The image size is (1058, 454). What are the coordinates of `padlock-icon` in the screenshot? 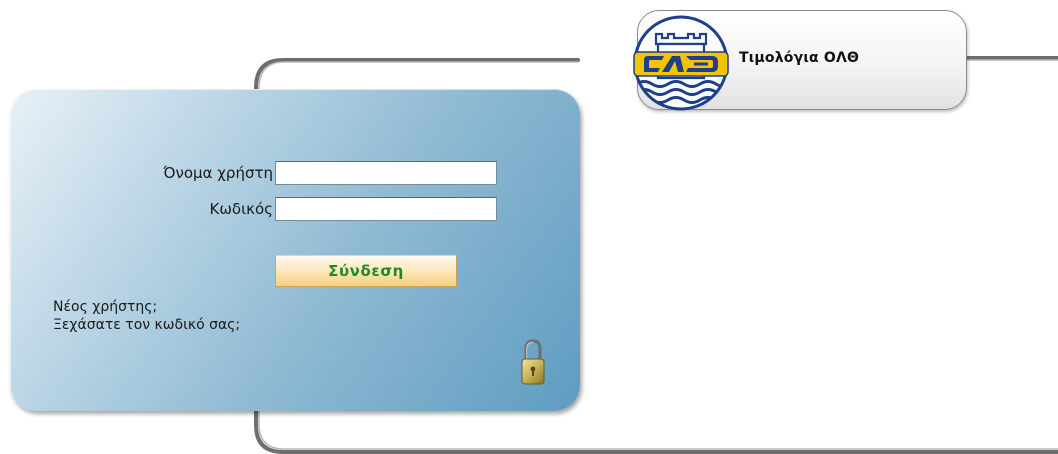 It's located at (533, 362).